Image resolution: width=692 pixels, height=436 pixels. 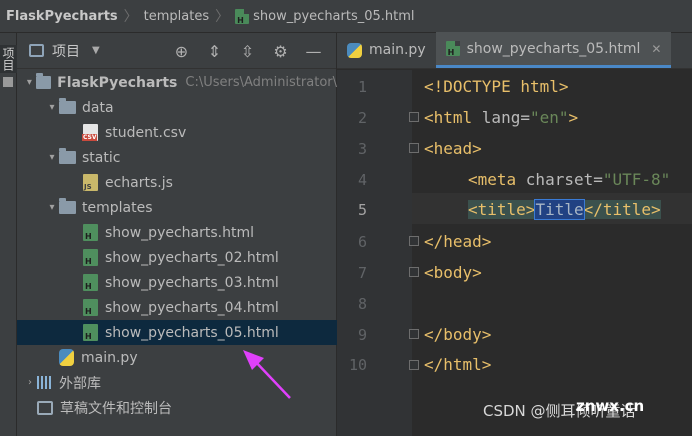 I want to click on watermark: CSDN @侧耳倾听童话 znwx.cn, so click(x=563, y=409).